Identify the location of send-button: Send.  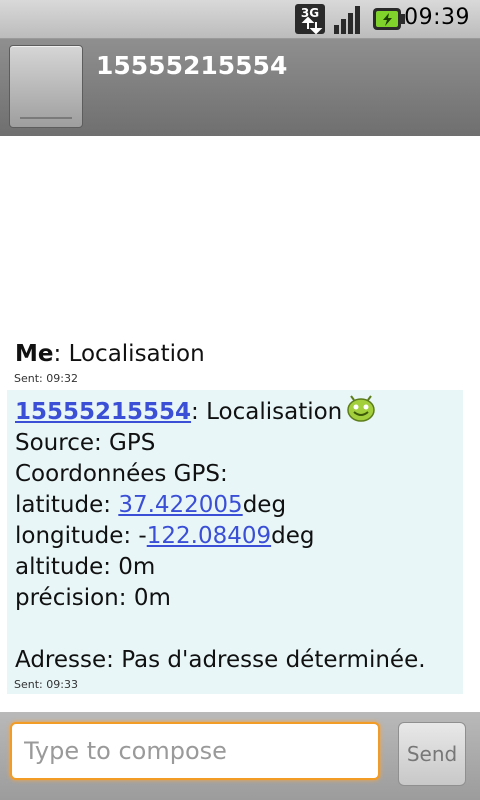
(432, 754).